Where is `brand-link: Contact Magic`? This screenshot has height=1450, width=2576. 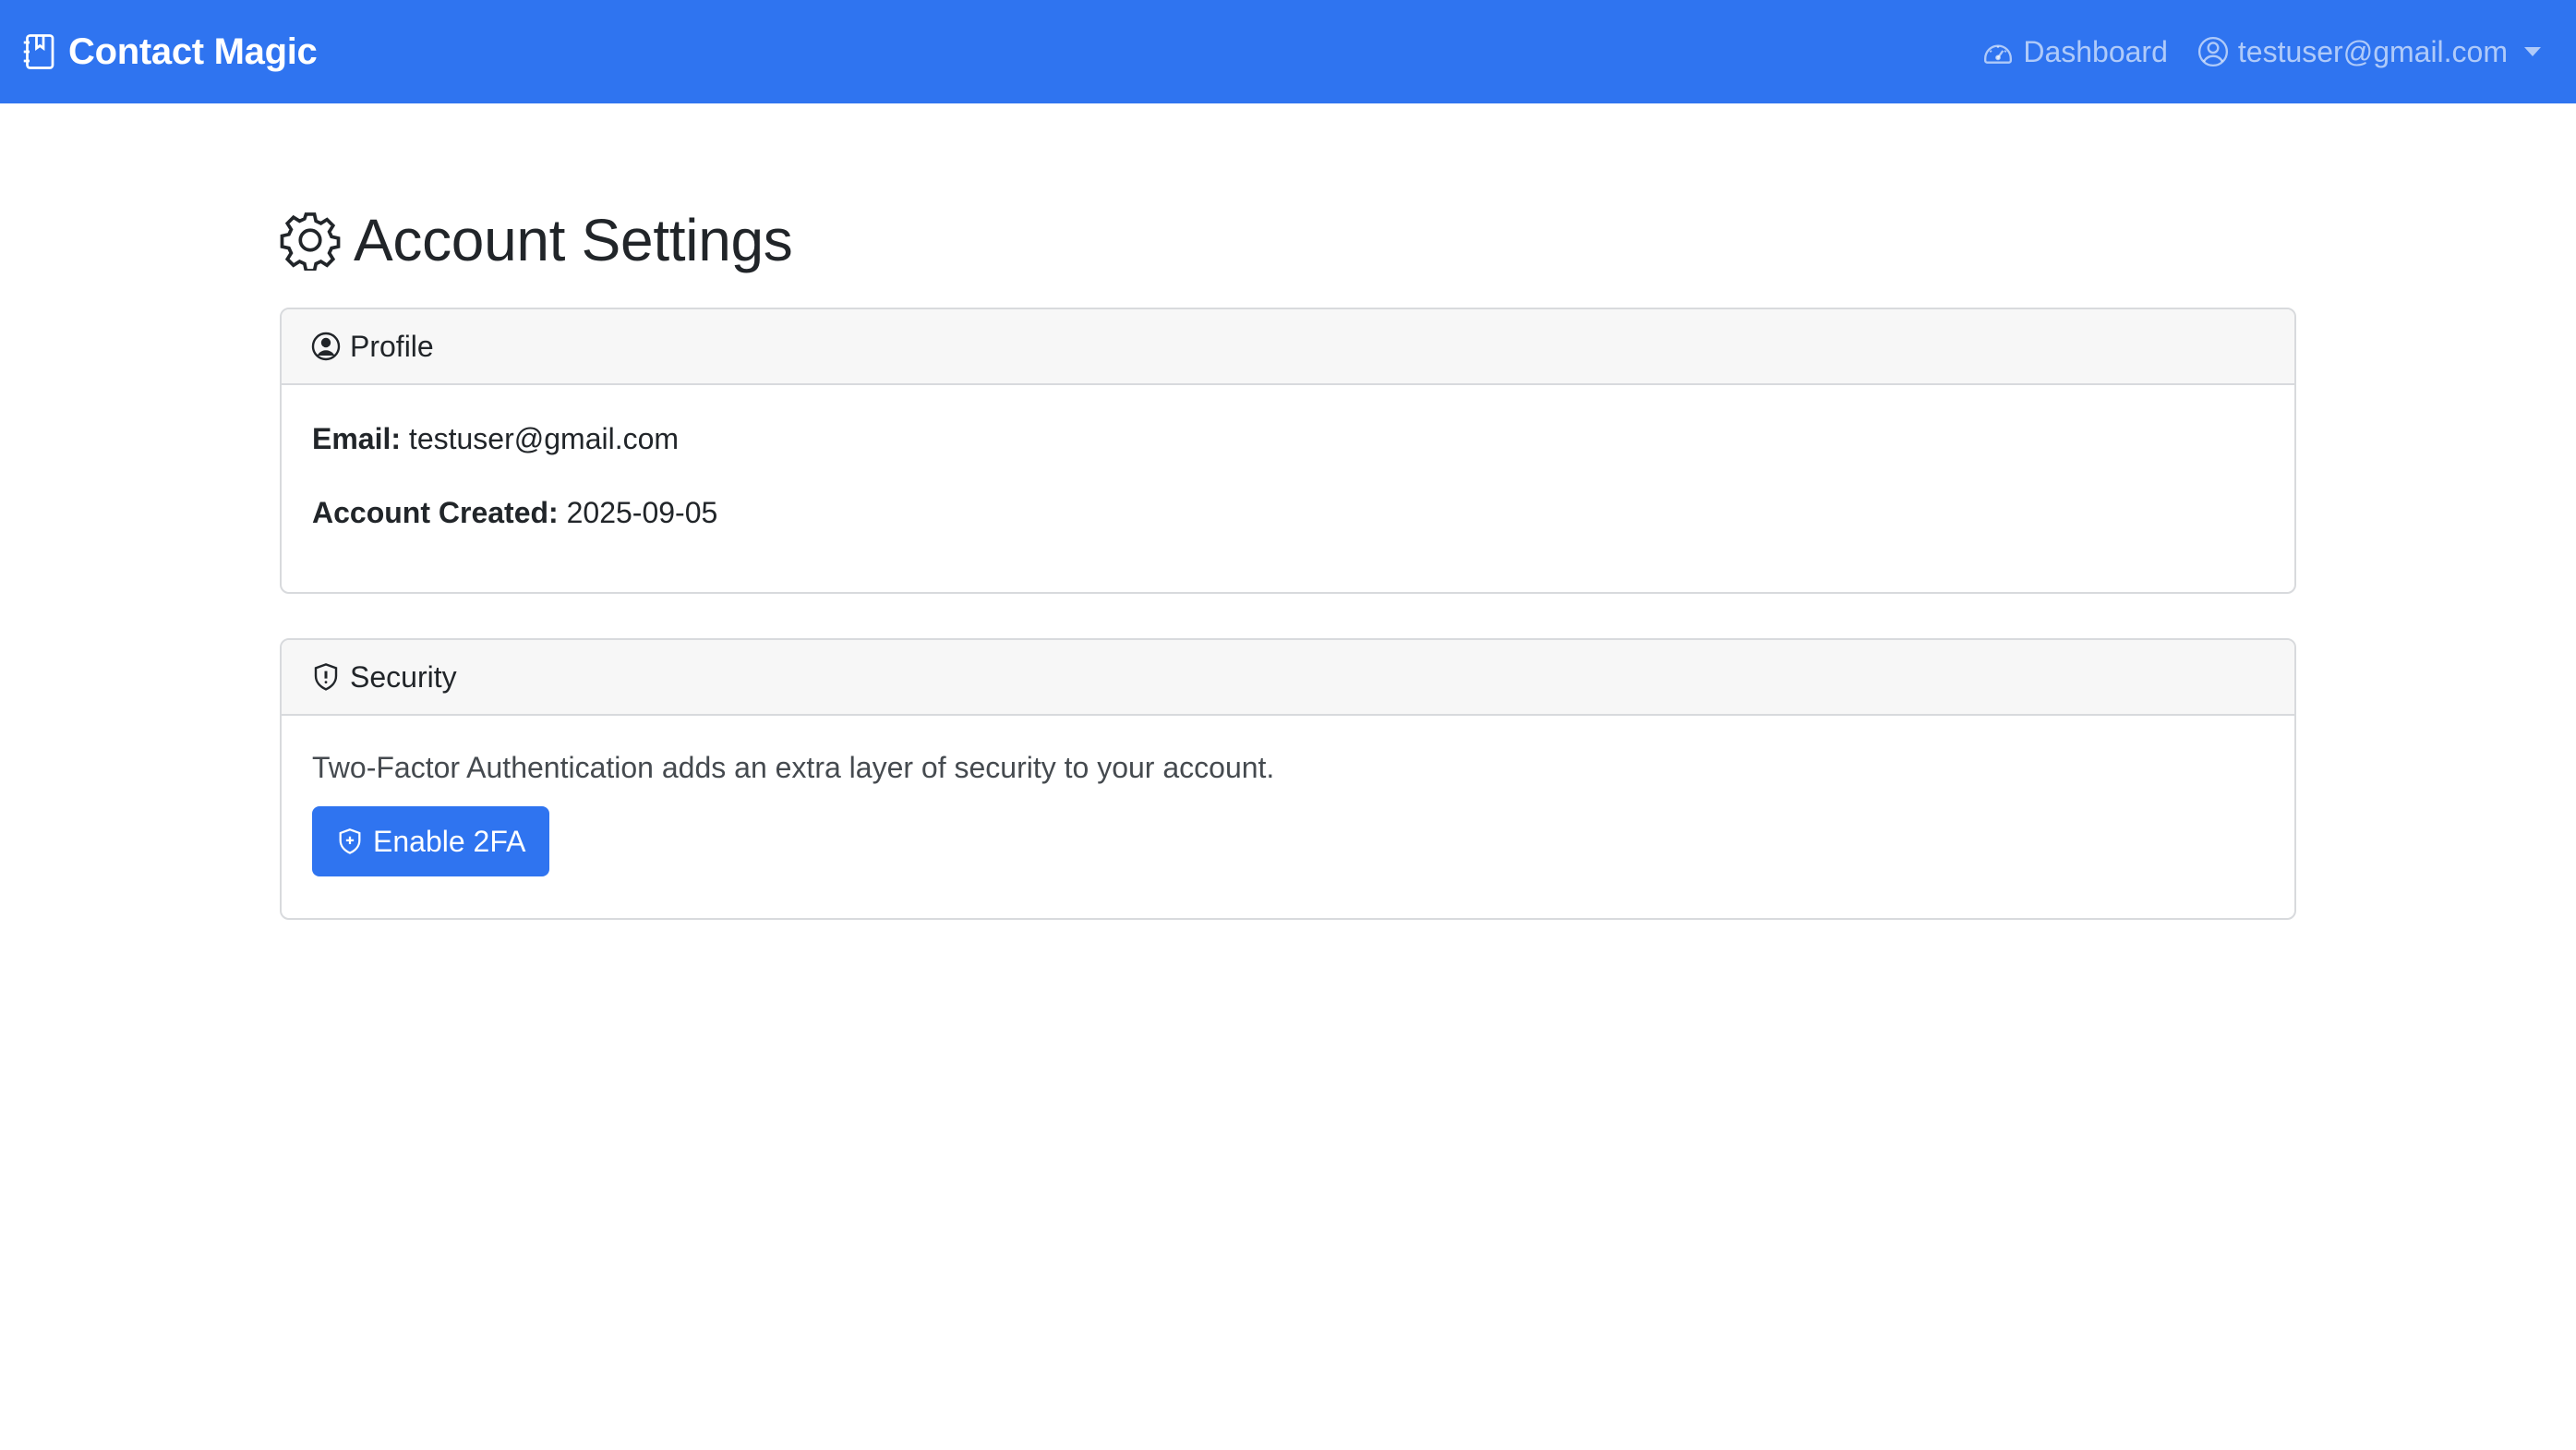
brand-link: Contact Magic is located at coordinates (169, 51).